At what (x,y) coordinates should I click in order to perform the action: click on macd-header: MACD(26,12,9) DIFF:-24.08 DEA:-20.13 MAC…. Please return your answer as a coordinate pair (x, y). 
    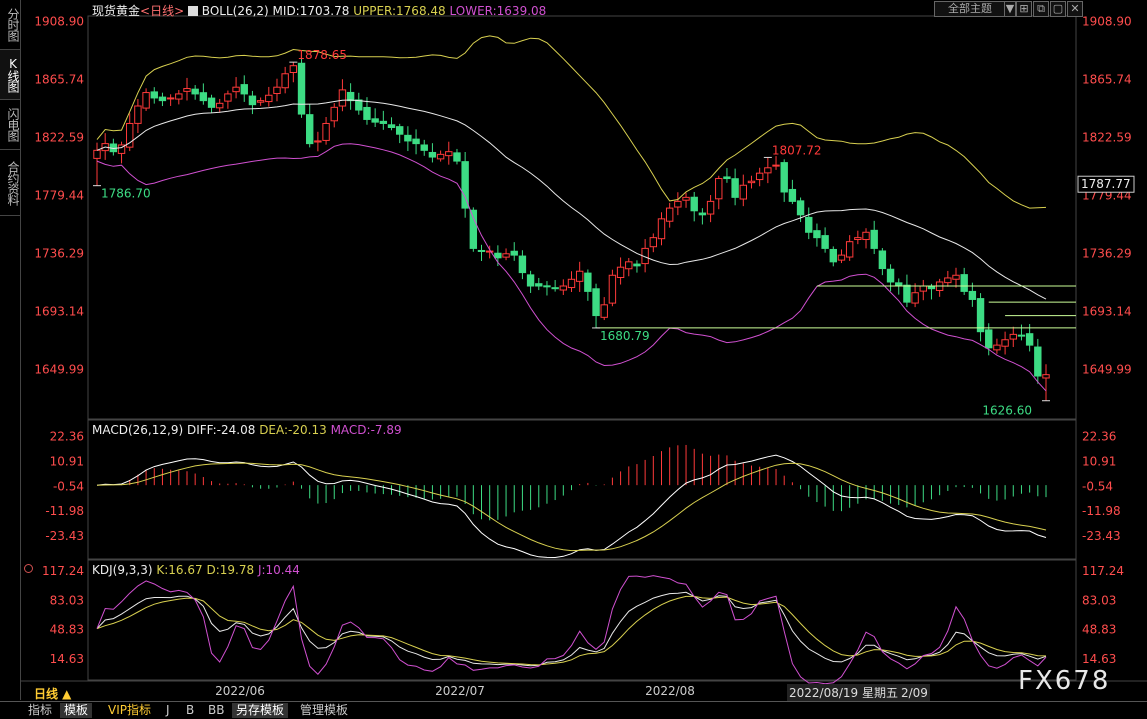
    Looking at the image, I should click on (247, 430).